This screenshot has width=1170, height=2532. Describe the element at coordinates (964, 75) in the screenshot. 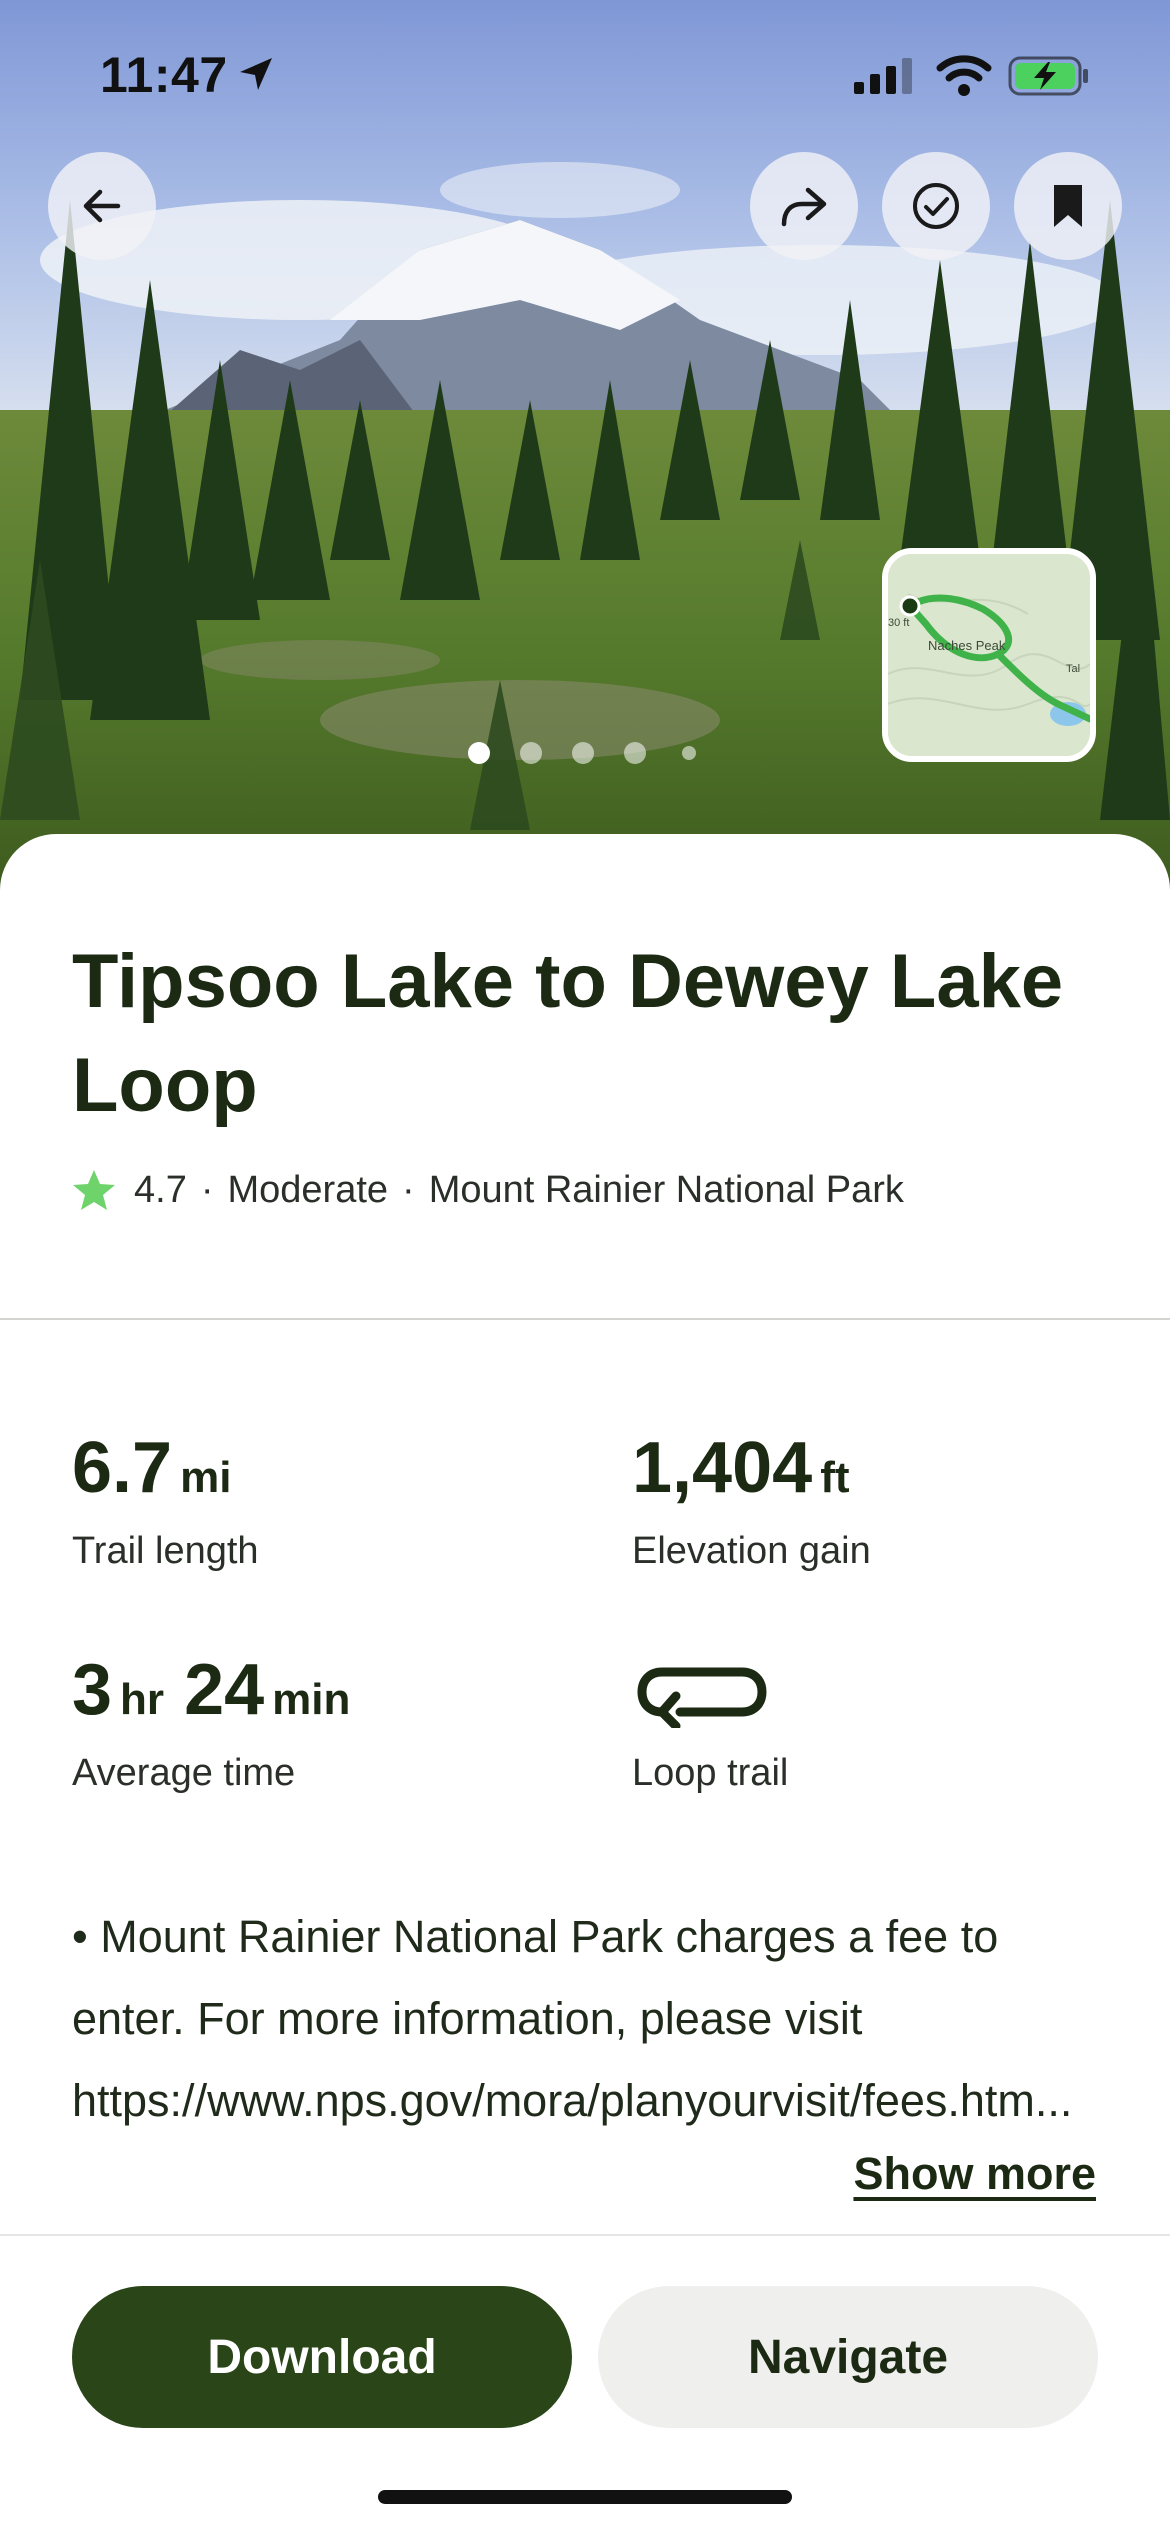

I see `wifi-icon` at that location.